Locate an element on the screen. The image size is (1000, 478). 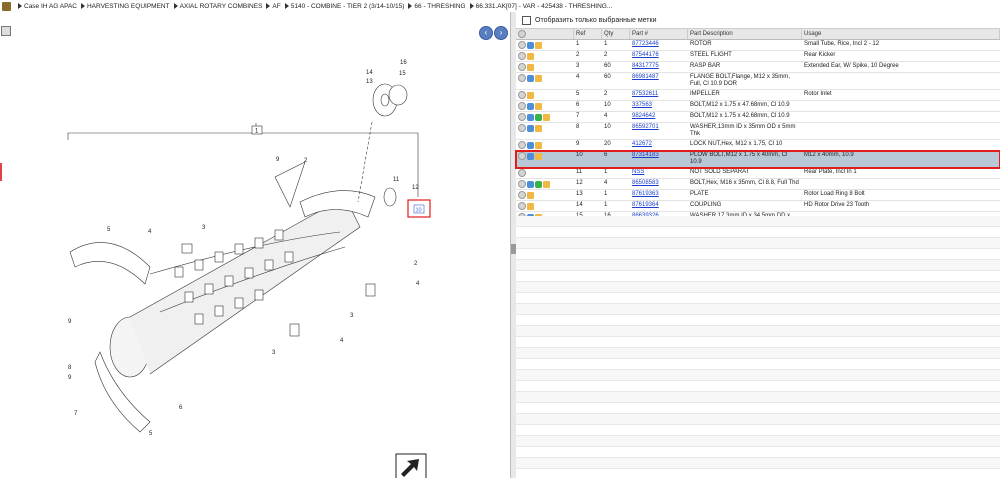
breadcrumb-item: 66 - THRESHING is located at coordinates (439, 6).